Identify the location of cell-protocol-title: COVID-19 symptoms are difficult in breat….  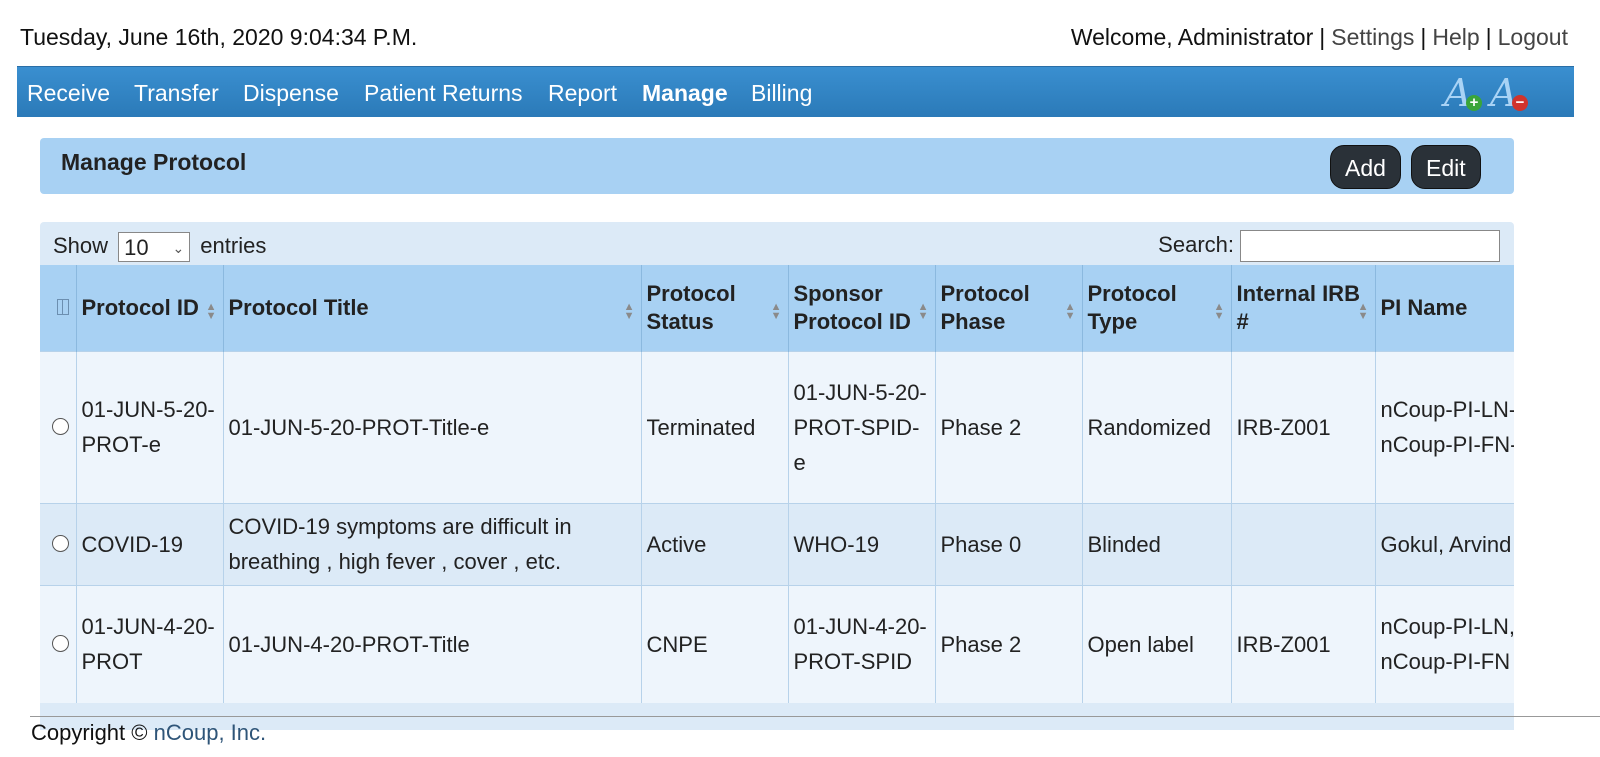
(432, 543).